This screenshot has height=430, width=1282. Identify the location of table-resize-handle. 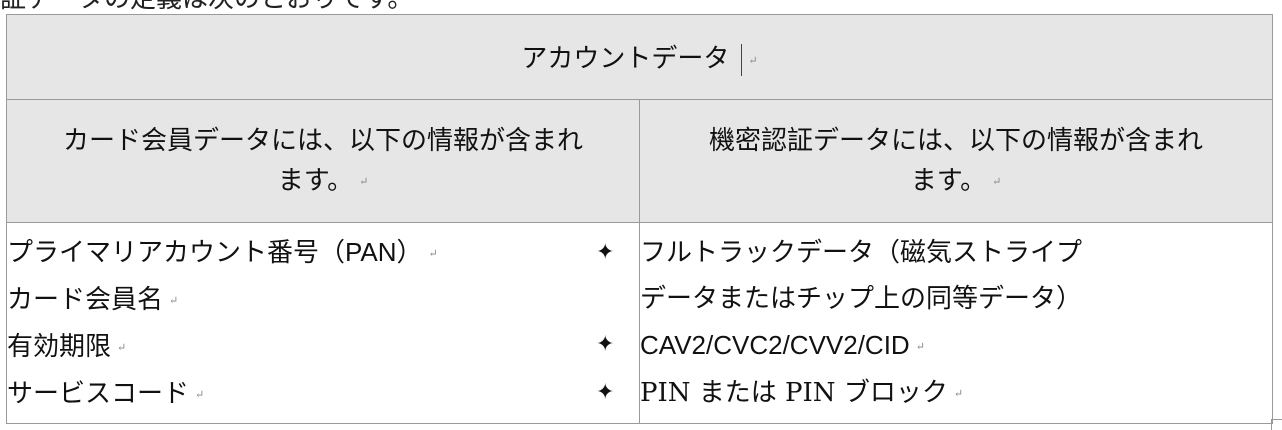
(1276, 424).